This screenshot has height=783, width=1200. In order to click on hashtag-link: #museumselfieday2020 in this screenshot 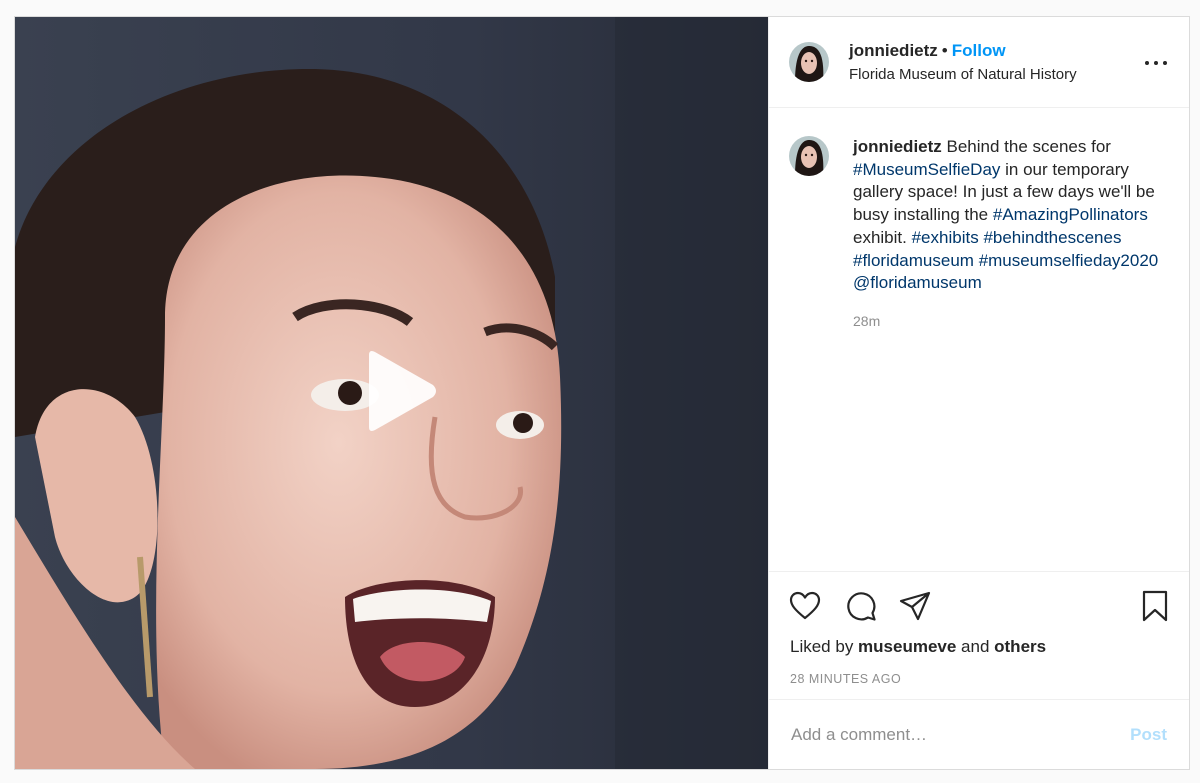, I will do `click(1069, 260)`.